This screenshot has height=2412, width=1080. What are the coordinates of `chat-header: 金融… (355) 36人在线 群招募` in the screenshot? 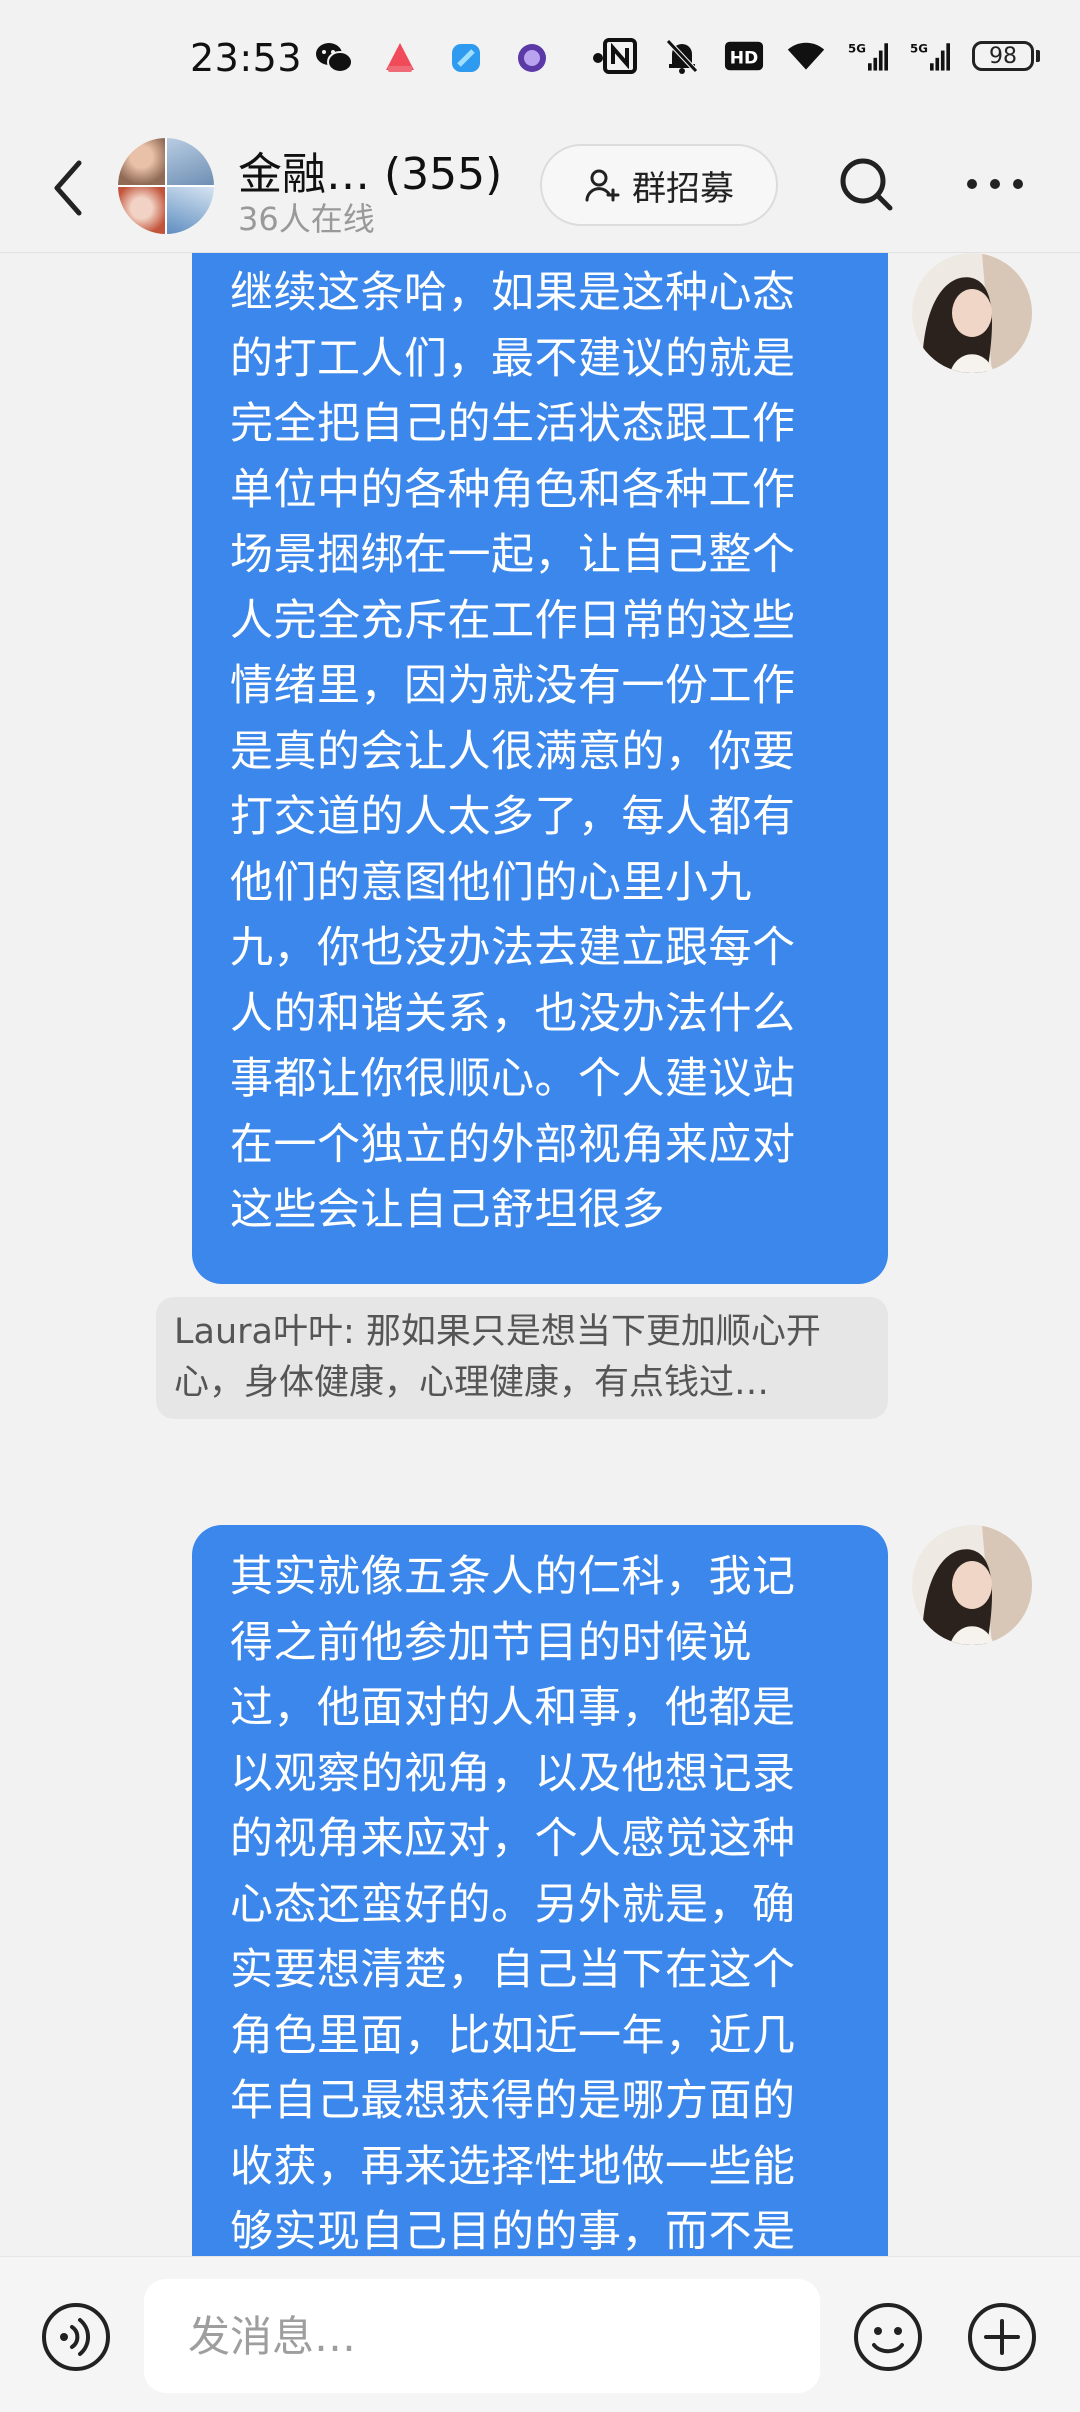 It's located at (540, 186).